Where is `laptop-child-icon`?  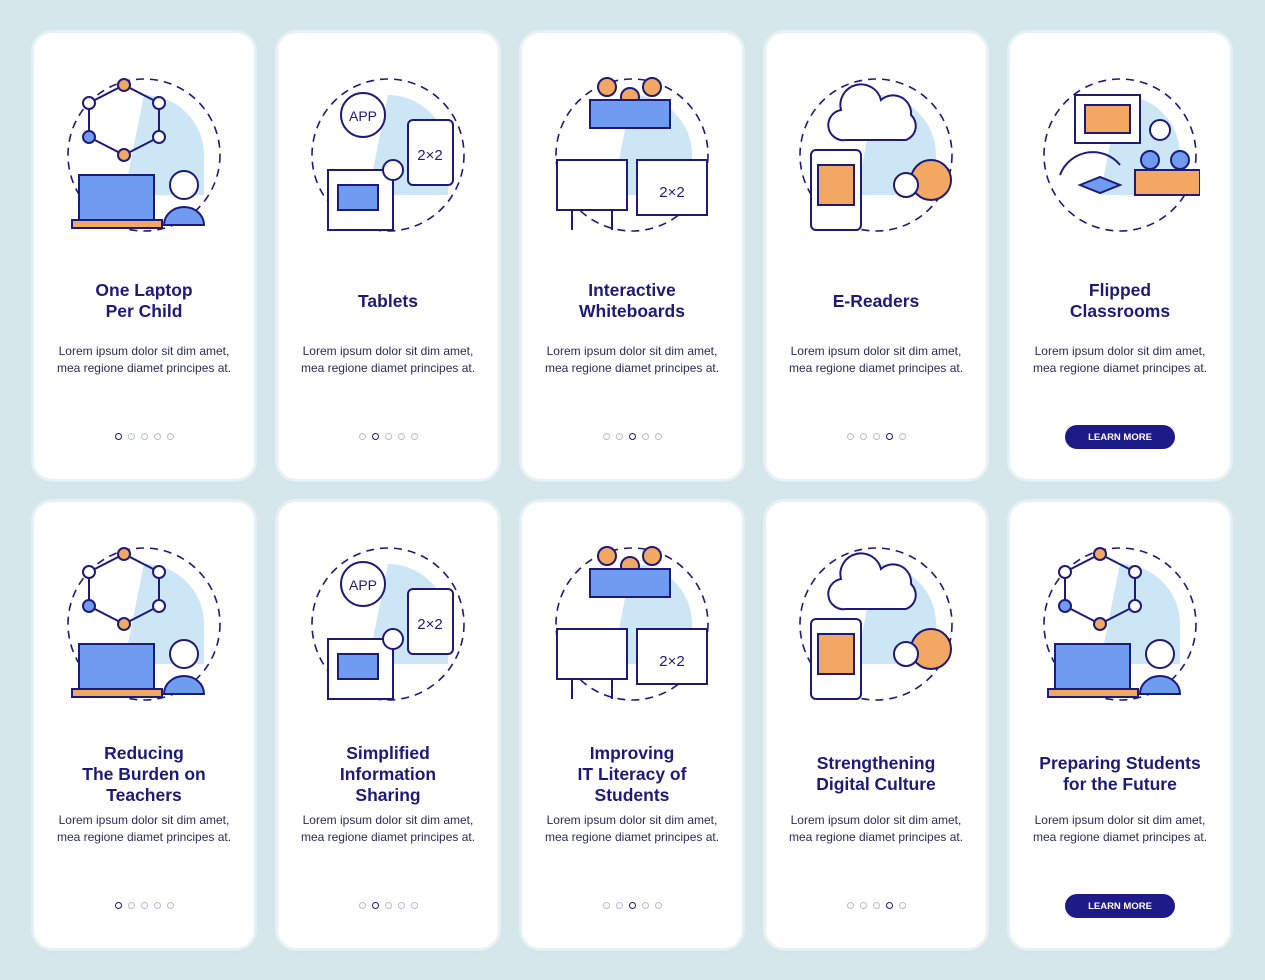
laptop-child-icon is located at coordinates (144, 155).